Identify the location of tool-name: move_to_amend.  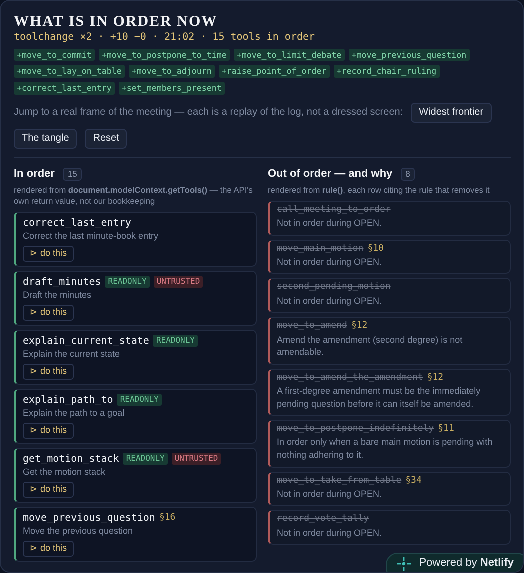
(312, 327).